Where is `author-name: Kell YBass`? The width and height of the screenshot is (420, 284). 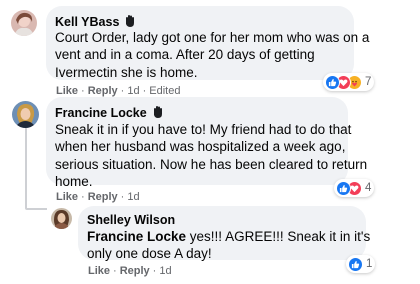
author-name: Kell YBass is located at coordinates (87, 22).